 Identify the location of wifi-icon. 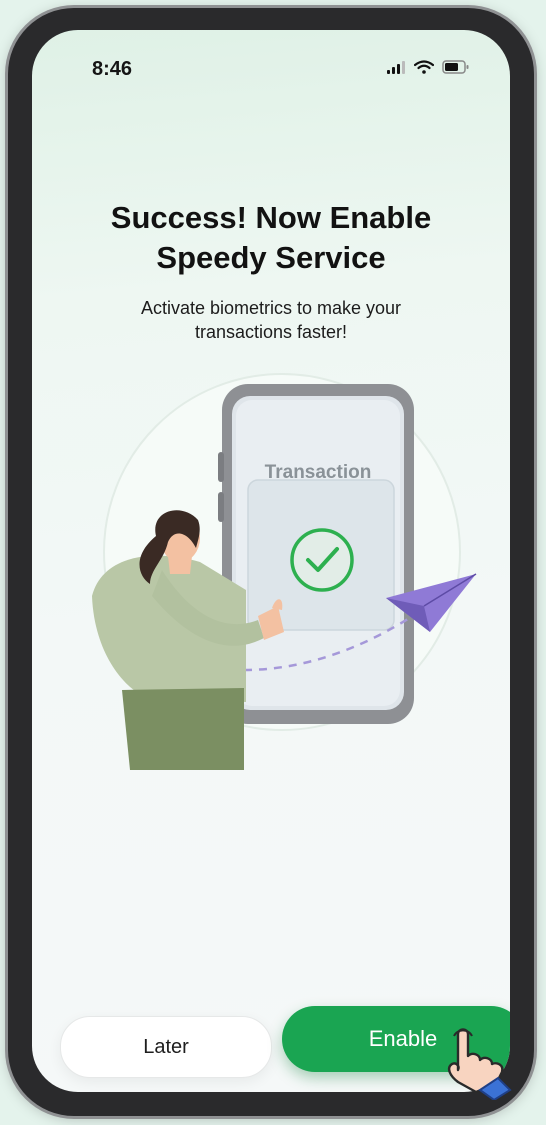
(424, 67).